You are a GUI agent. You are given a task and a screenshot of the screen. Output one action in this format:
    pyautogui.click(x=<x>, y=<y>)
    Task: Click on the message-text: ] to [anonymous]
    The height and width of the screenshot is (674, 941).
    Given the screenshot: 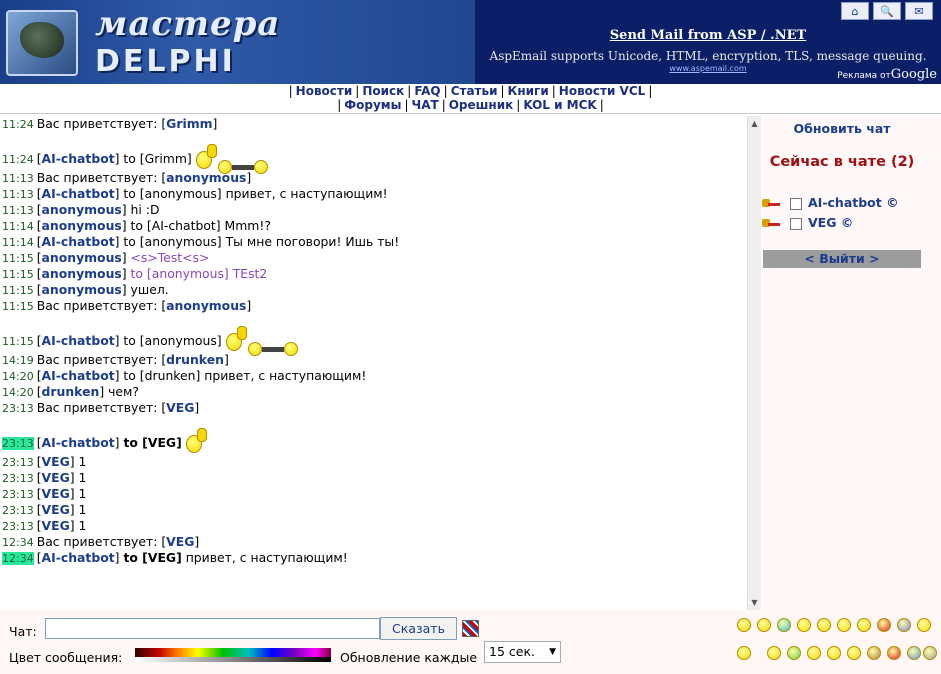 What is the action you would take?
    pyautogui.click(x=168, y=340)
    